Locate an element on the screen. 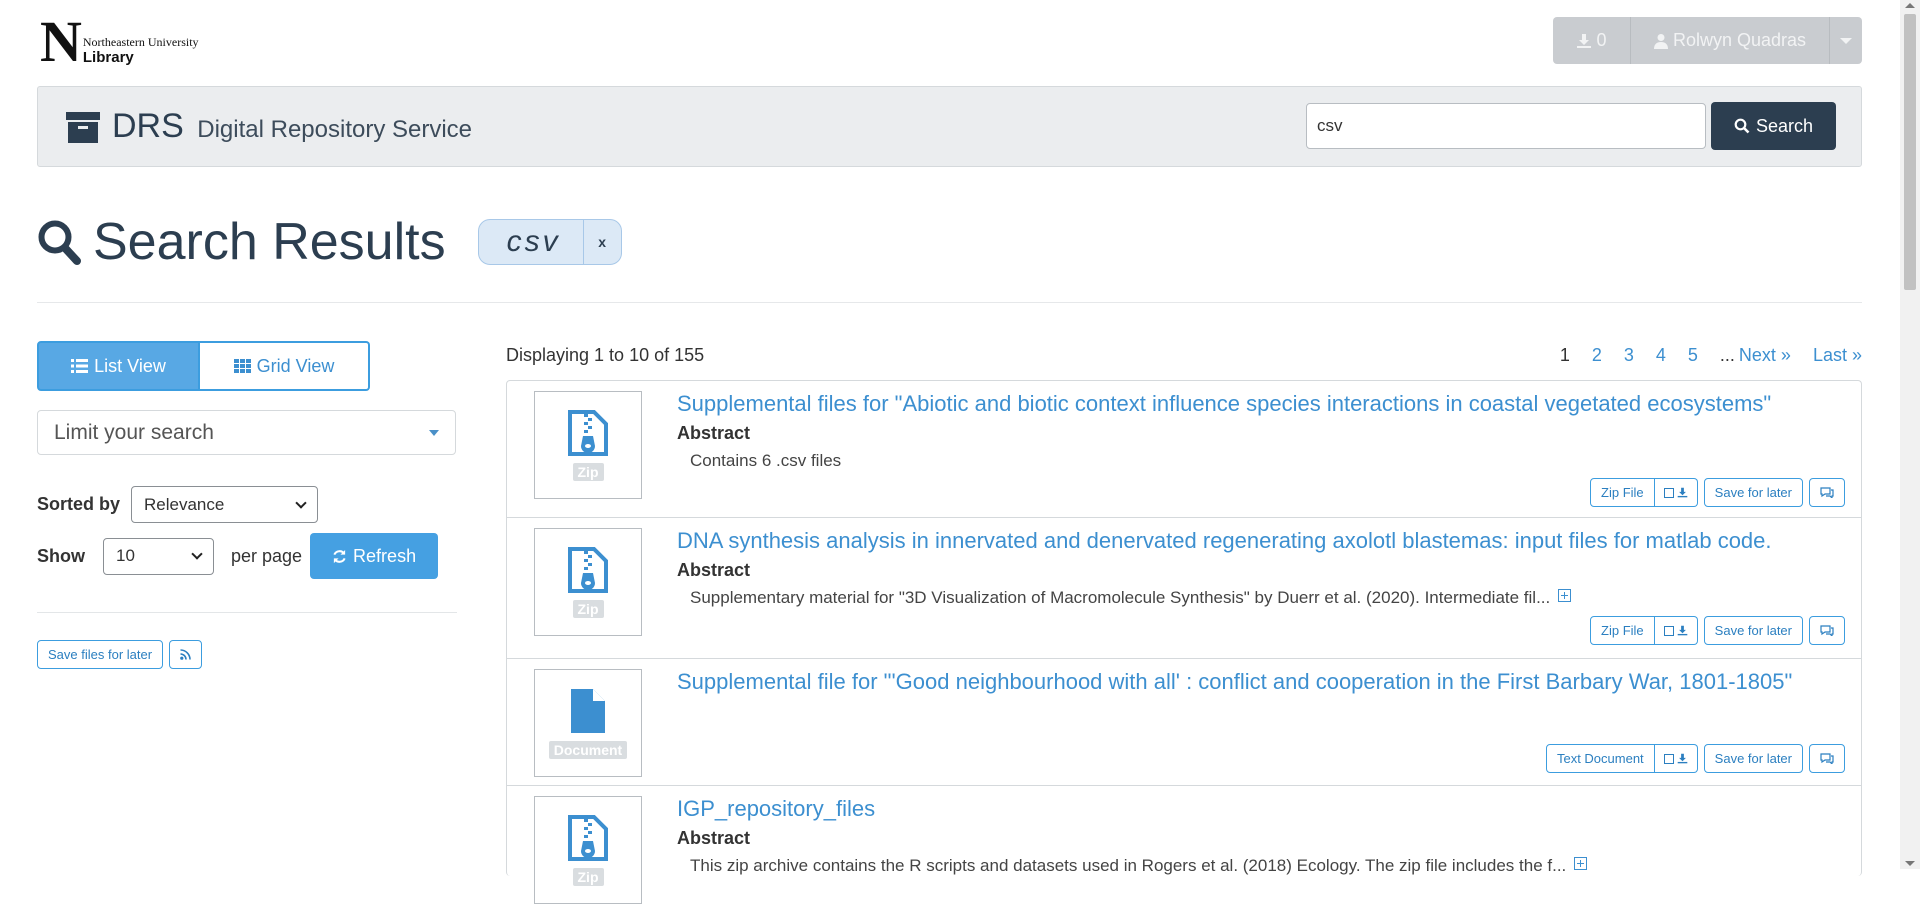 The height and width of the screenshot is (904, 1920). grid-view-button: Grid View is located at coordinates (285, 366).